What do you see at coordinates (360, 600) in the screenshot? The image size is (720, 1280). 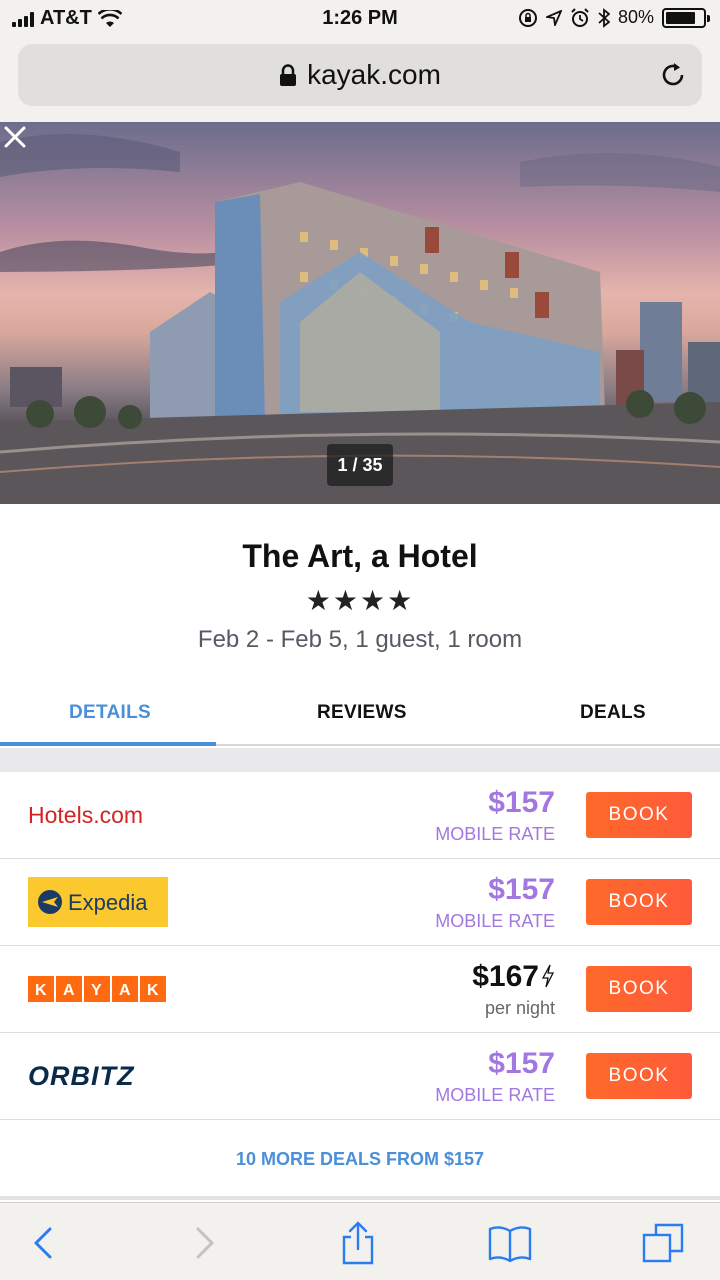 I see `star-rating: ★★★★` at bounding box center [360, 600].